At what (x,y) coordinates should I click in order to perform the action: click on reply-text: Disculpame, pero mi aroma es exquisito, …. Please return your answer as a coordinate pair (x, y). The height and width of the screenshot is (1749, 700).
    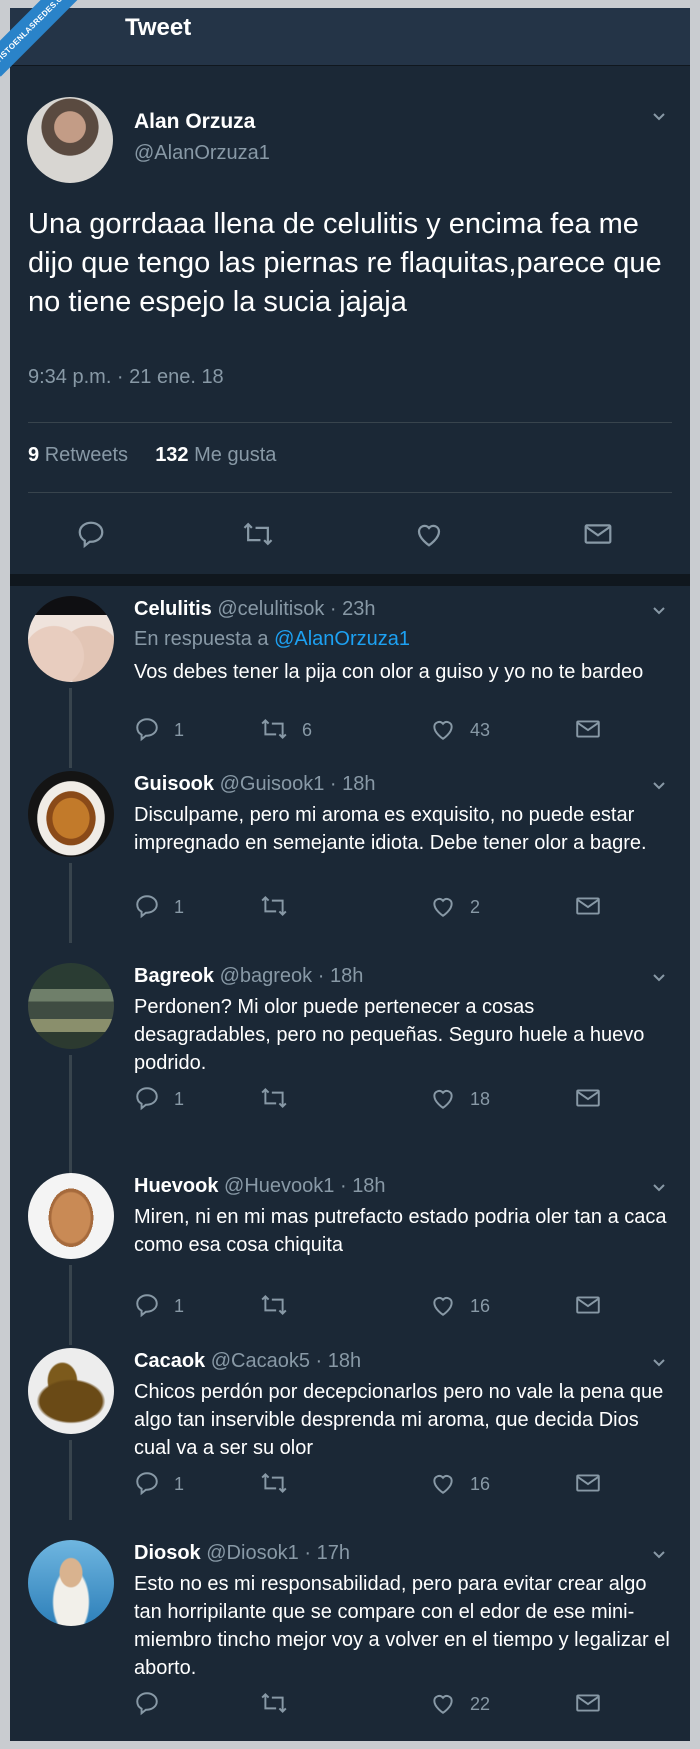
    Looking at the image, I should click on (390, 829).